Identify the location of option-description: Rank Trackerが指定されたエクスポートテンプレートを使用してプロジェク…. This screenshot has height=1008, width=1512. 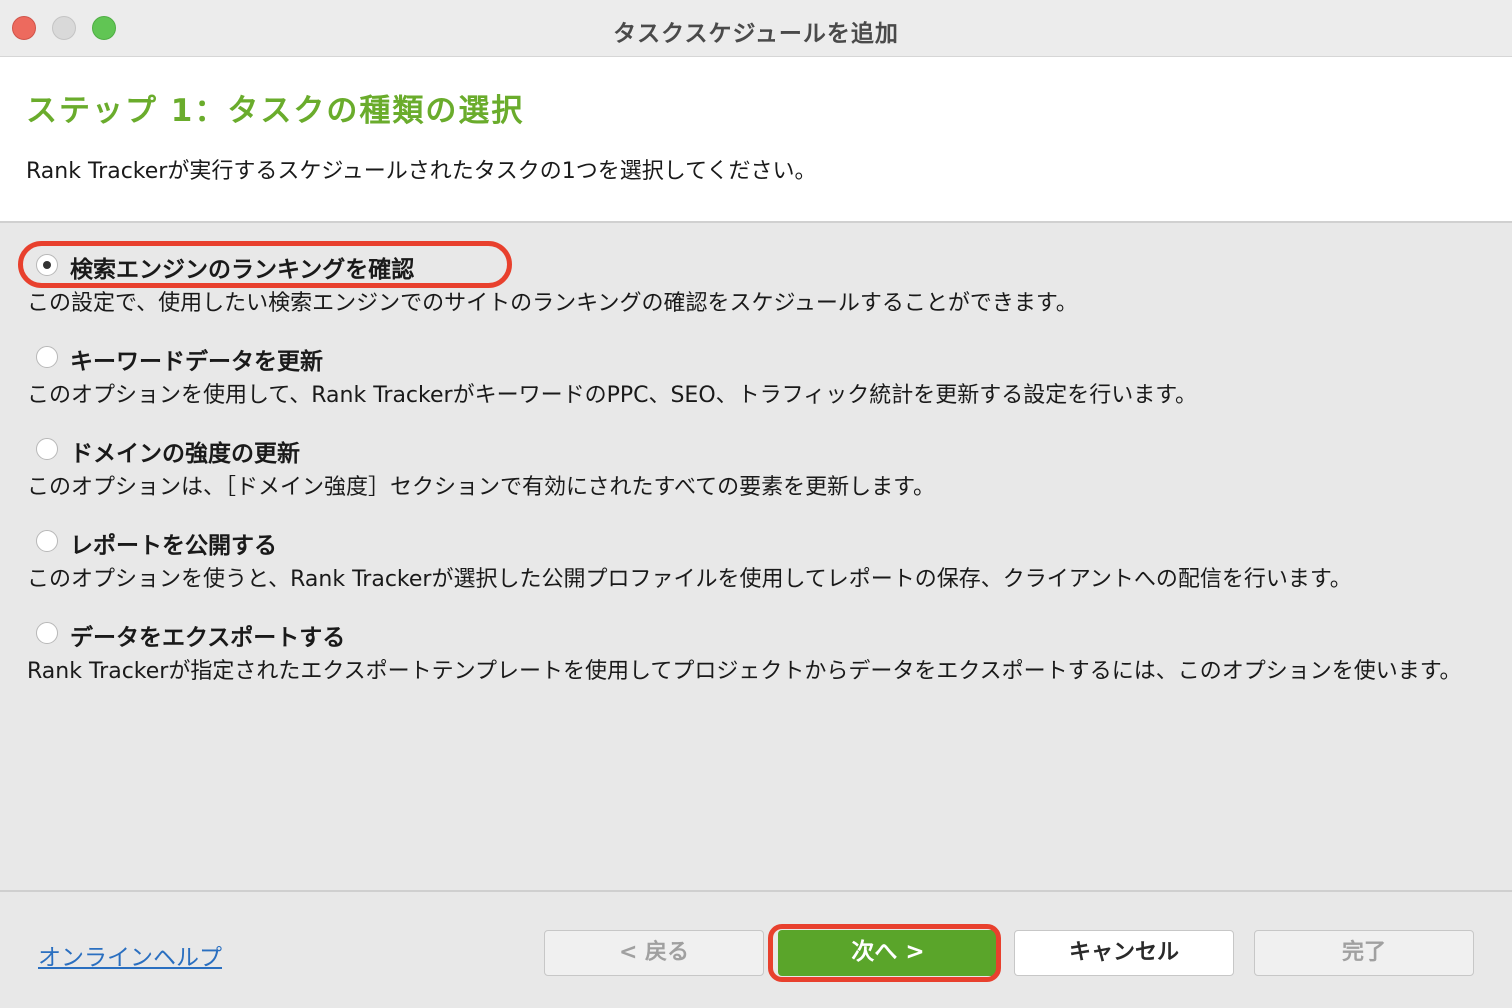
(744, 671).